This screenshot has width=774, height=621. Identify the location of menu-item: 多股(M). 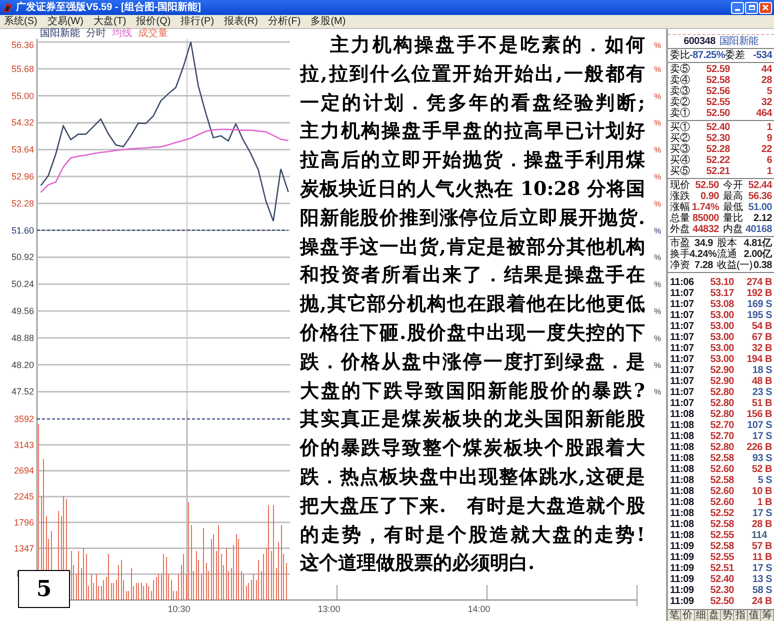
(328, 21).